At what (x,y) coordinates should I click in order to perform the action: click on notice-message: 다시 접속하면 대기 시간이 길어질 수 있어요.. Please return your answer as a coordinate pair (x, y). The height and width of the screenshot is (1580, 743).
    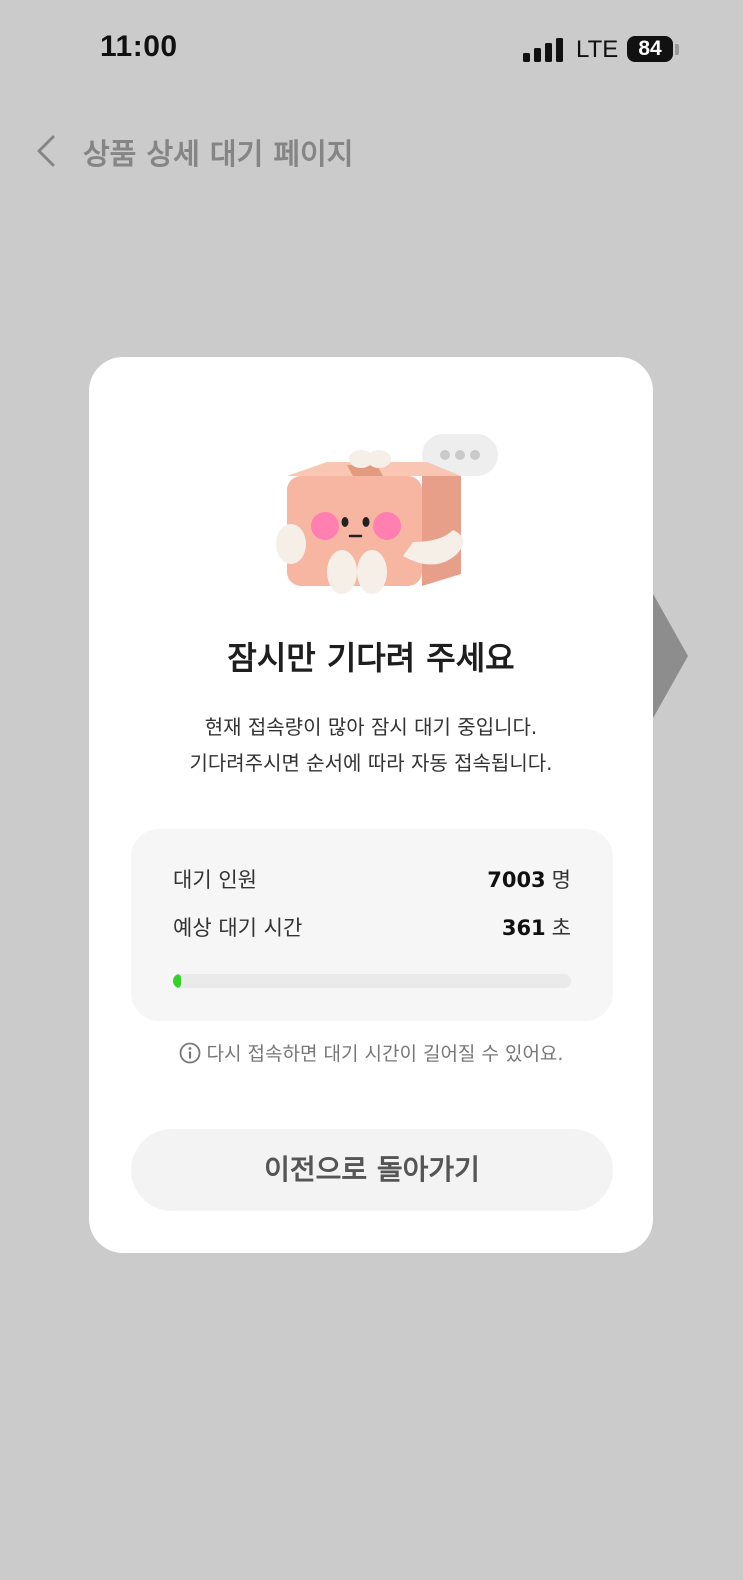
    Looking at the image, I should click on (385, 1054).